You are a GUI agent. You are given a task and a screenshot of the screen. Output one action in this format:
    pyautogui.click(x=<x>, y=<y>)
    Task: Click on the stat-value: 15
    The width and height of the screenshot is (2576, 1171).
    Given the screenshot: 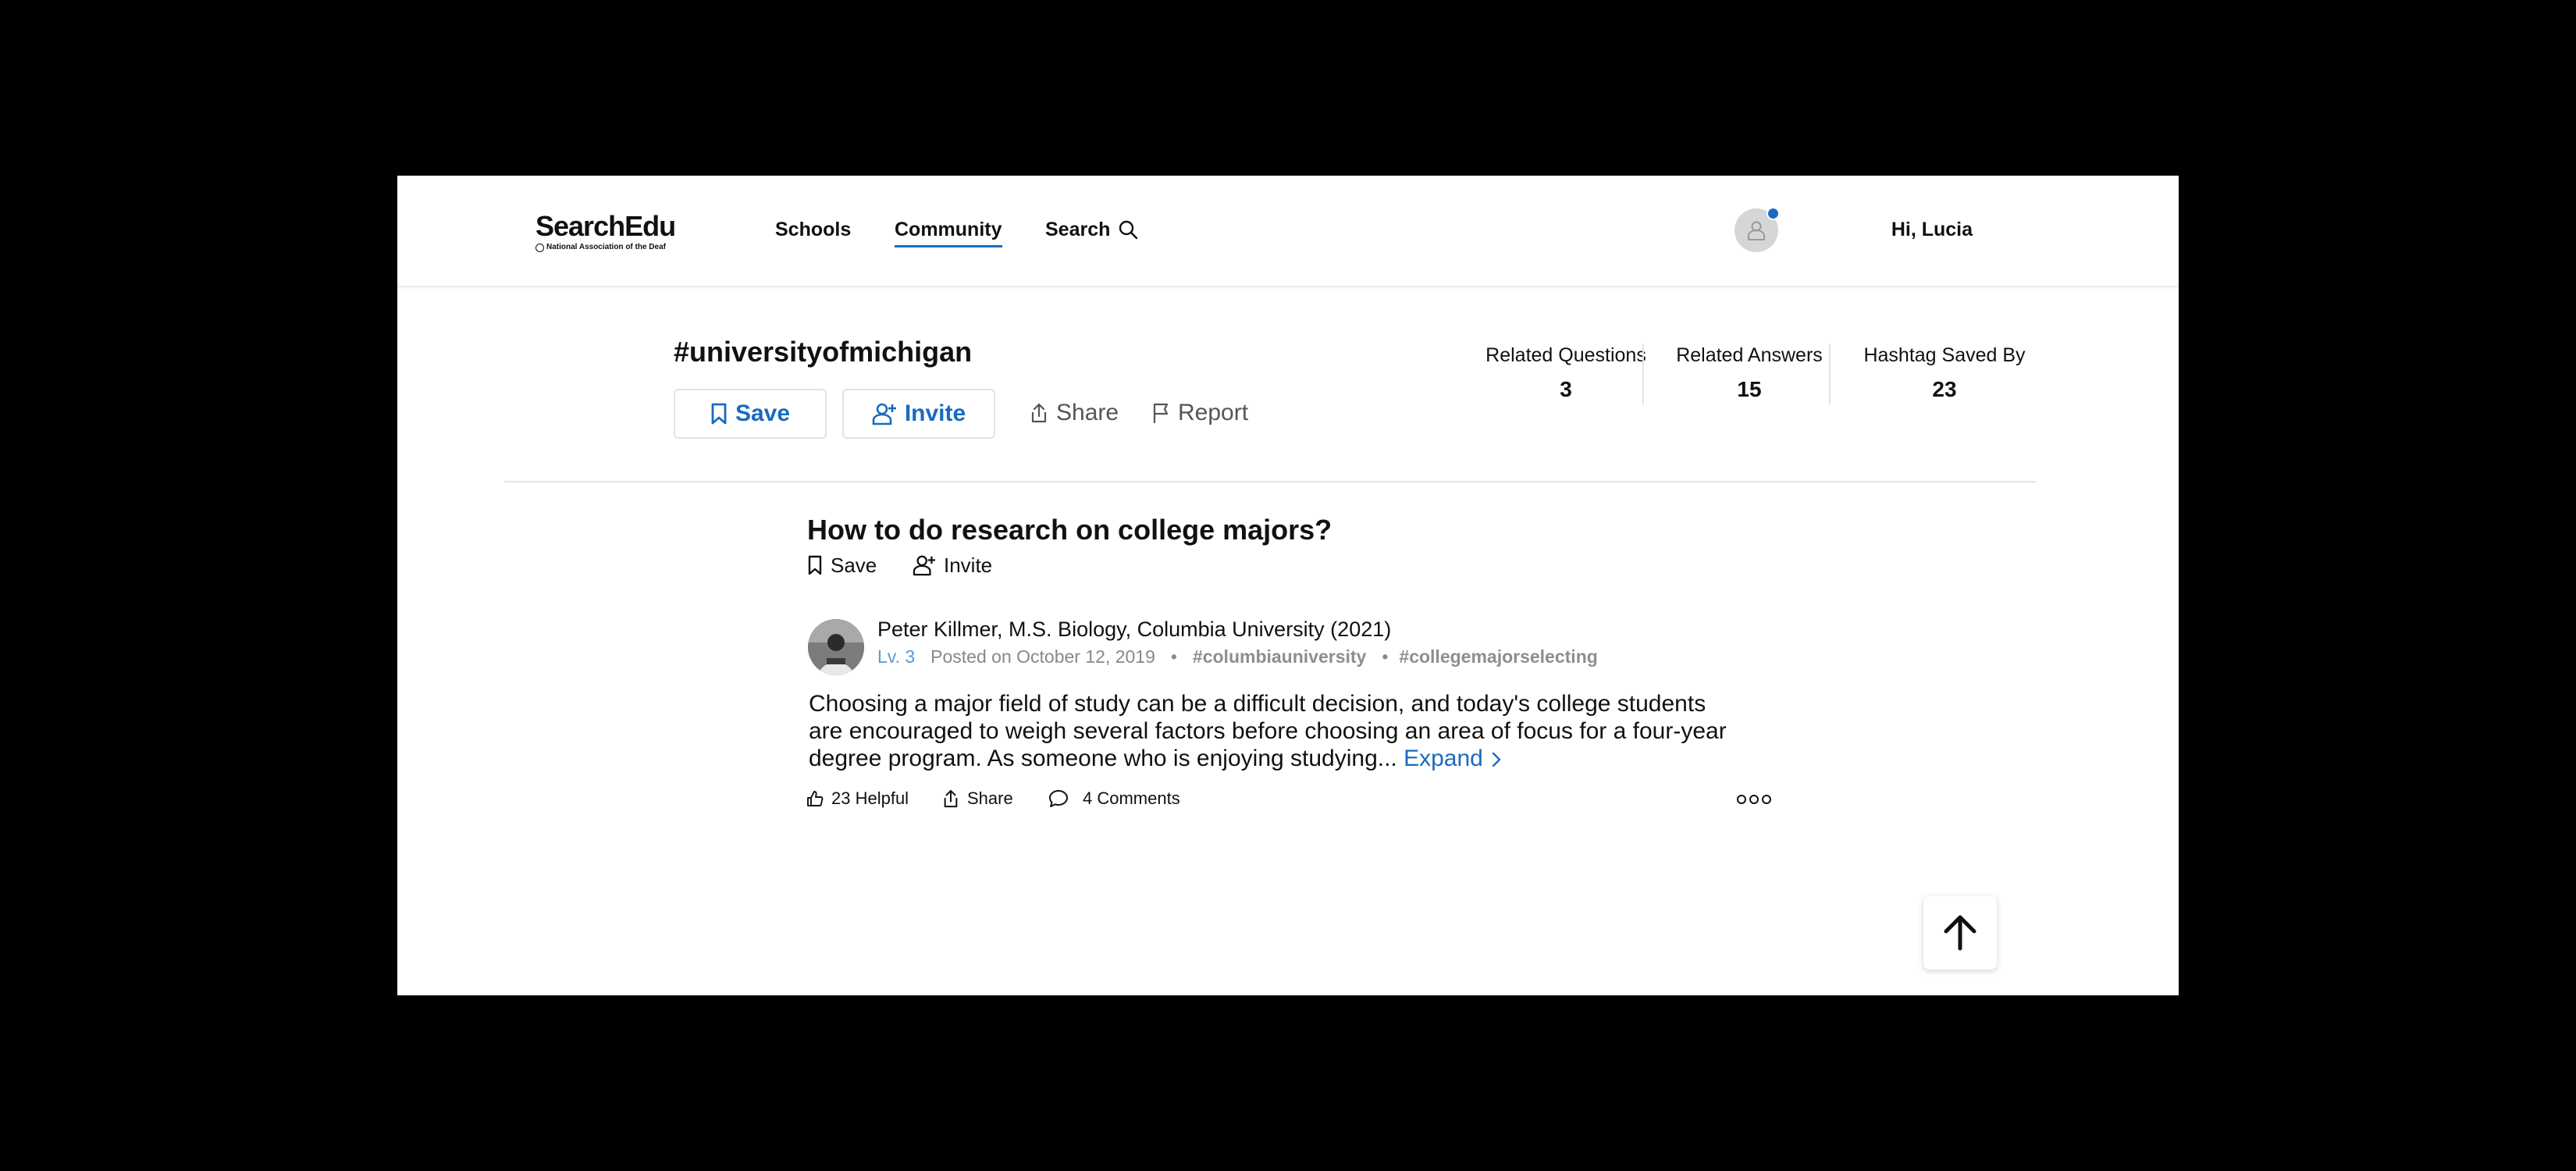 What is the action you would take?
    pyautogui.click(x=1749, y=389)
    